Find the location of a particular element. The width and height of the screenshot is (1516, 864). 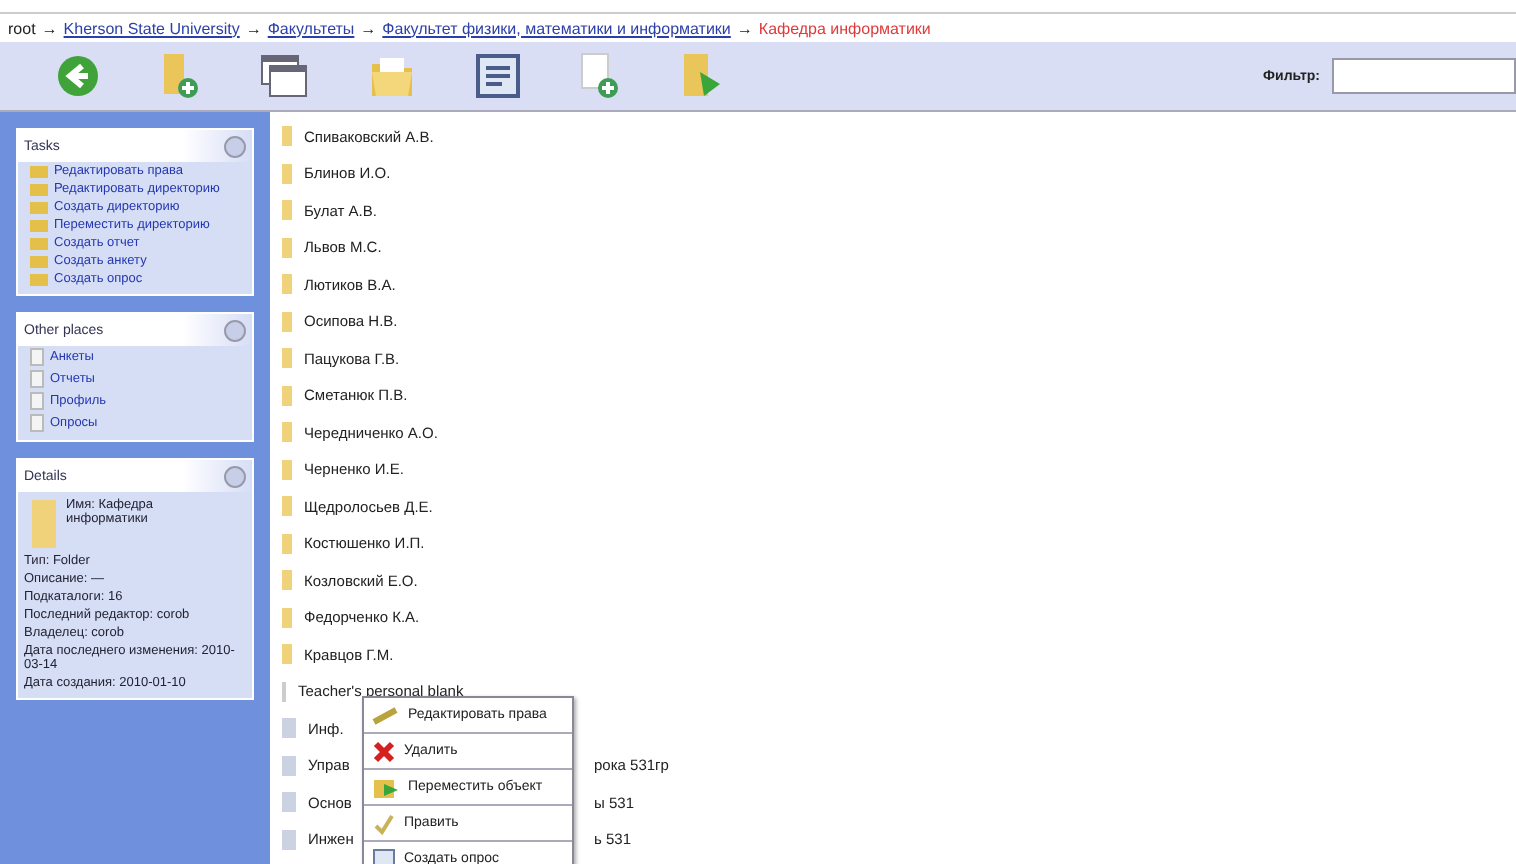

folder-arrow-icon is located at coordinates (702, 76).